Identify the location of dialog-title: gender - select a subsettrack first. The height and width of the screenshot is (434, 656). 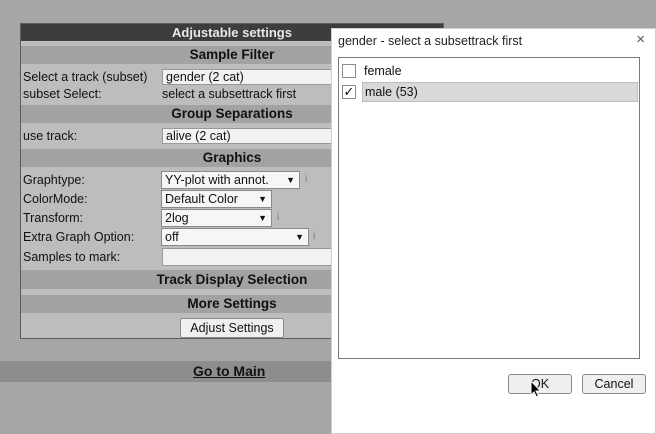
(430, 41).